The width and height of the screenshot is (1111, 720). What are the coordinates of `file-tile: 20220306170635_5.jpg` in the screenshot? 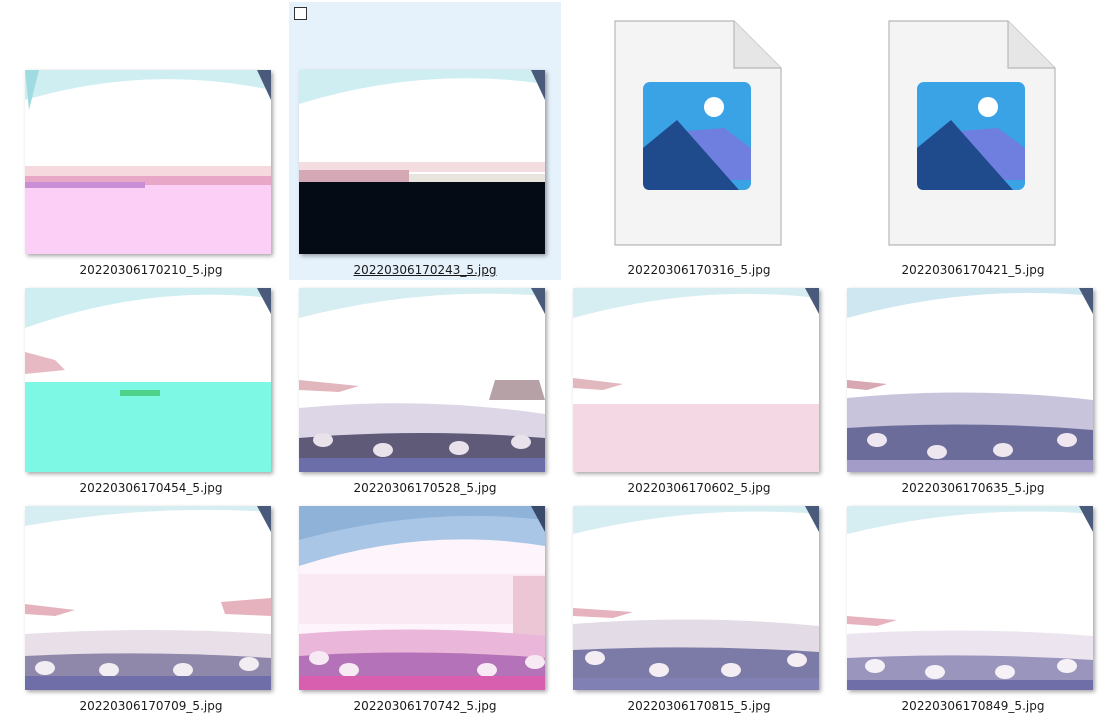 It's located at (973, 391).